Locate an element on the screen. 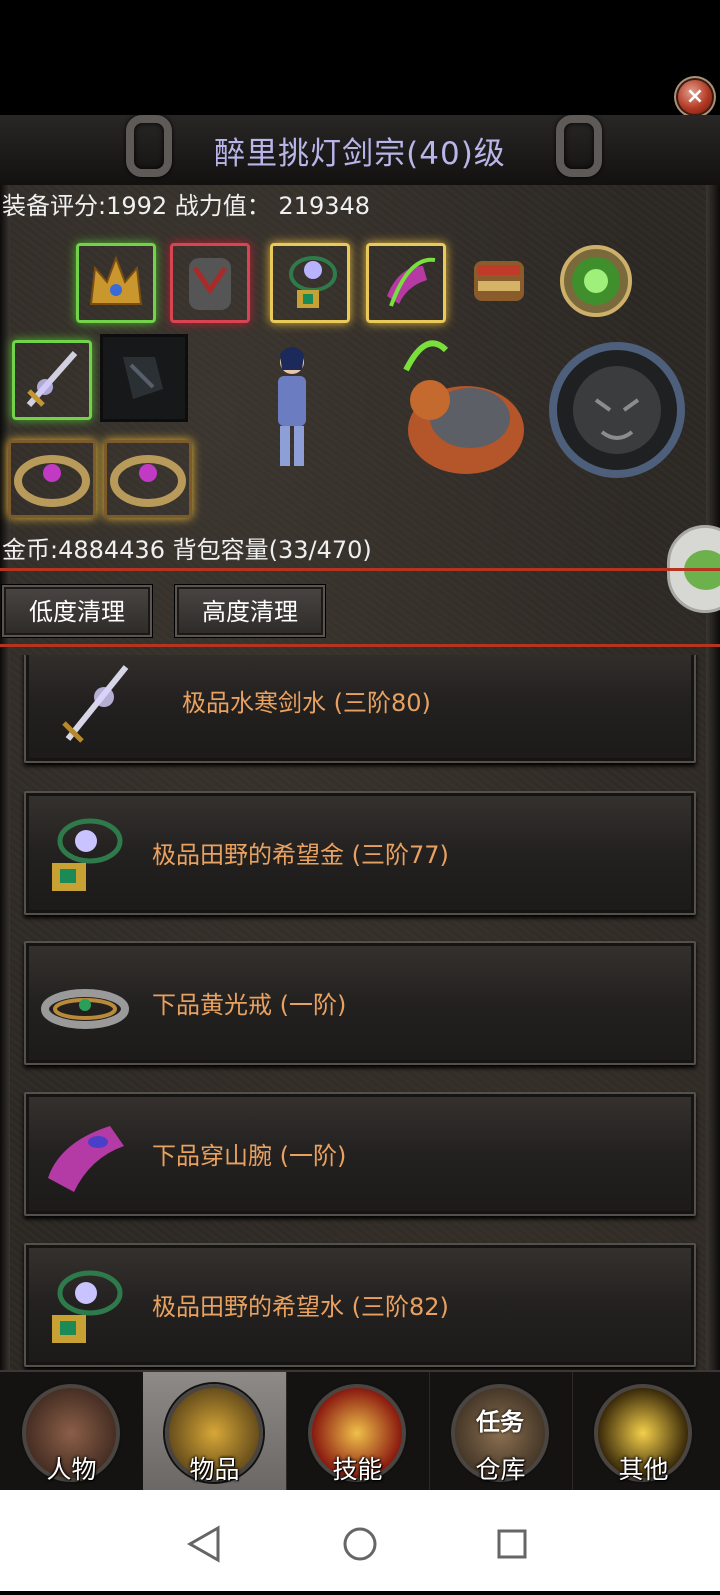  item-name: 极品田野的希望金 (三阶77) is located at coordinates (300, 855).